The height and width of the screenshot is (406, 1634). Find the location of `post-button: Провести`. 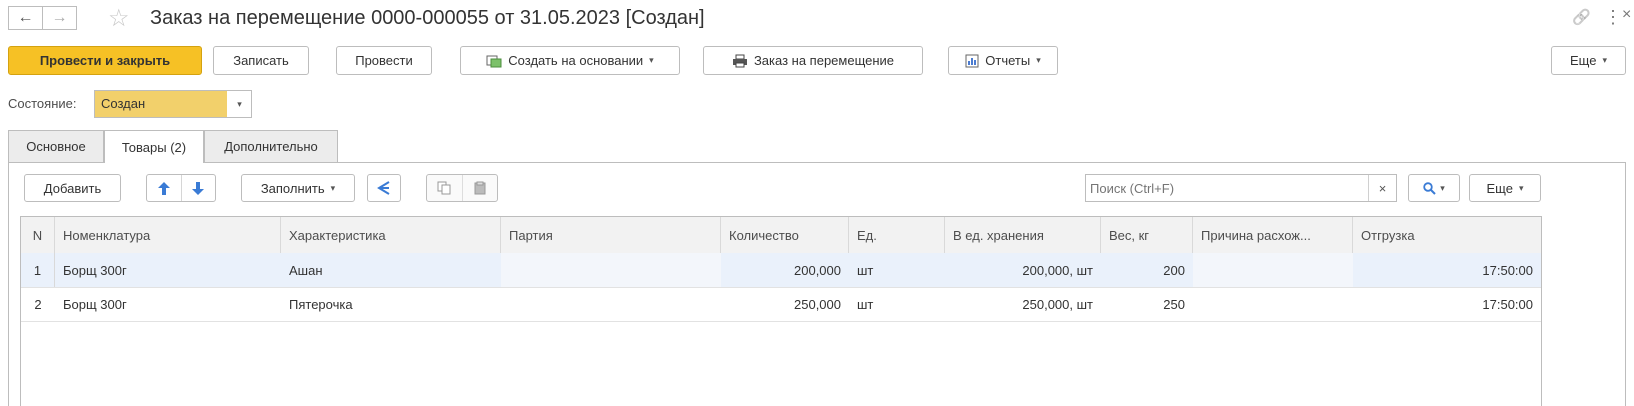

post-button: Провести is located at coordinates (384, 60).